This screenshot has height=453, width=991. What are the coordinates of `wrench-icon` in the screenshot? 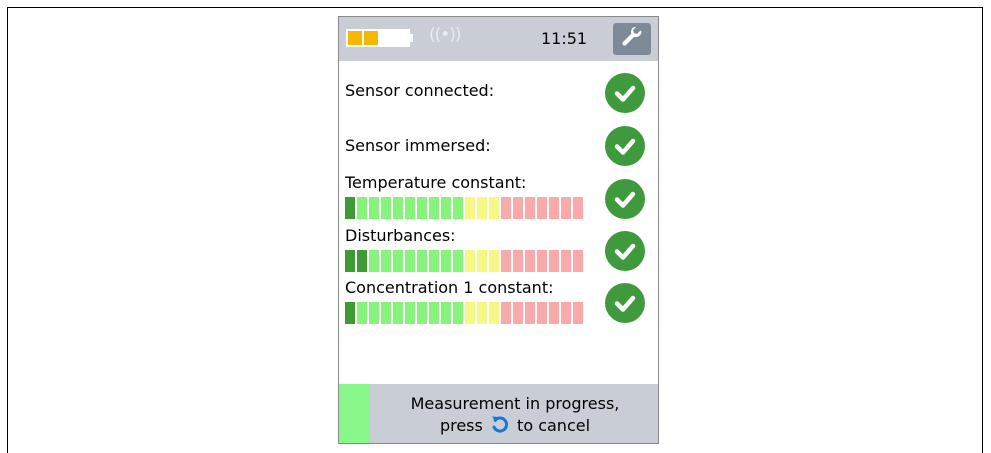 It's located at (632, 36).